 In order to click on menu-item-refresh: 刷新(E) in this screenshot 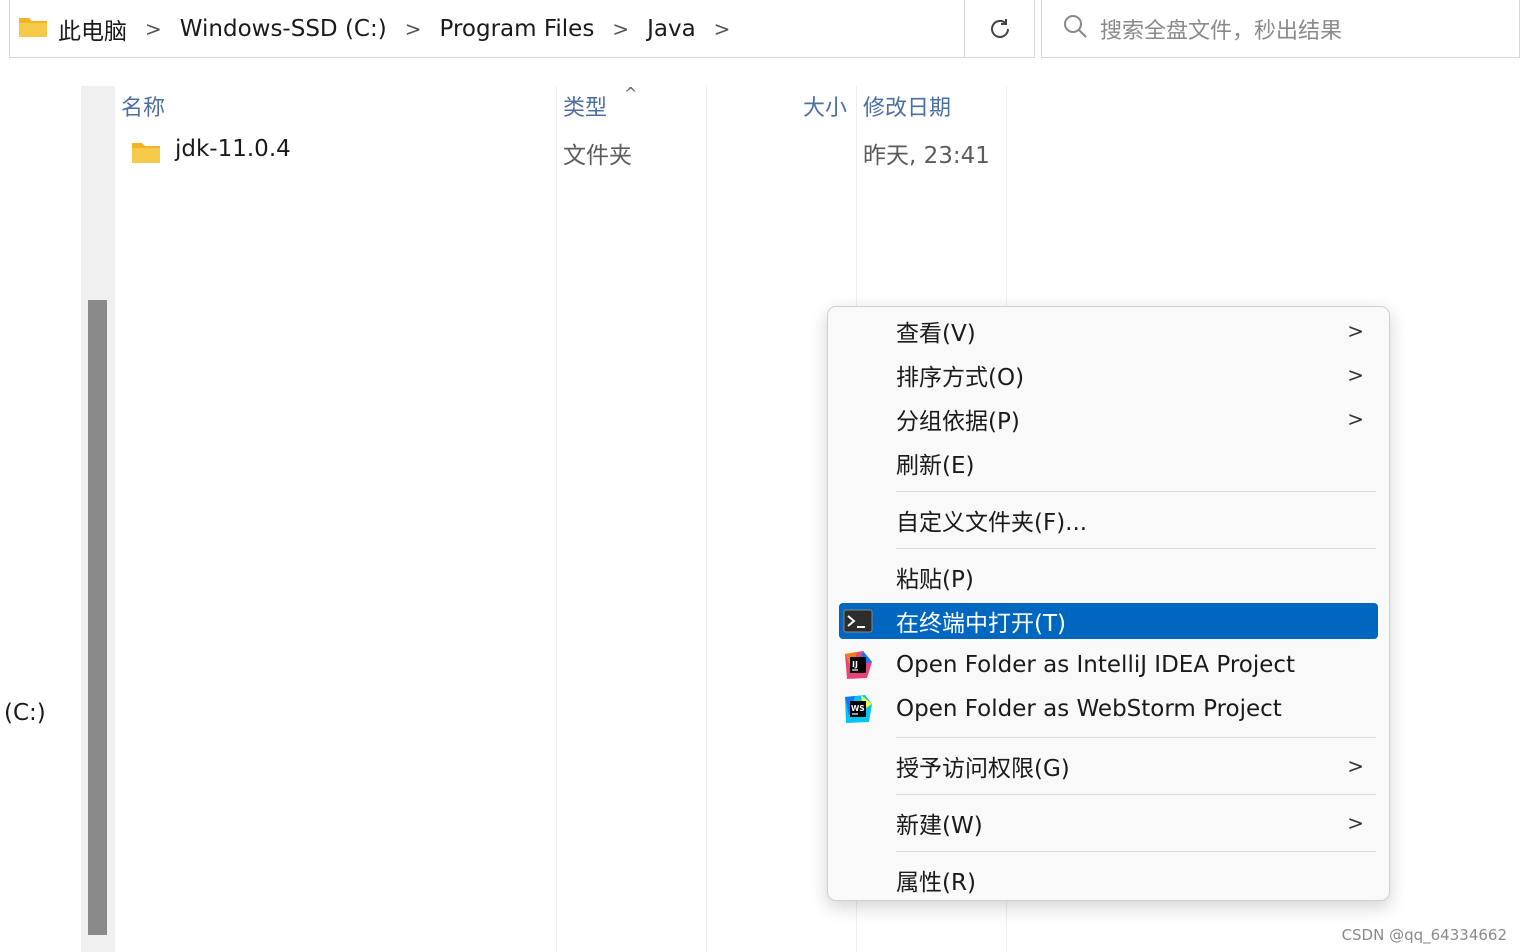, I will do `click(1108, 463)`.